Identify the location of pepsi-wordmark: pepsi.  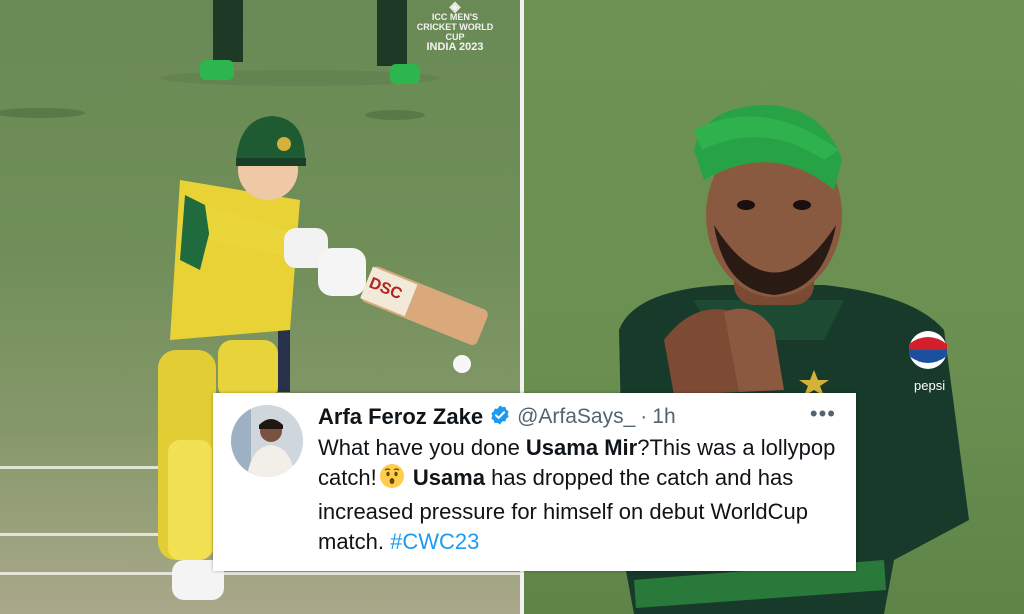
(929, 385).